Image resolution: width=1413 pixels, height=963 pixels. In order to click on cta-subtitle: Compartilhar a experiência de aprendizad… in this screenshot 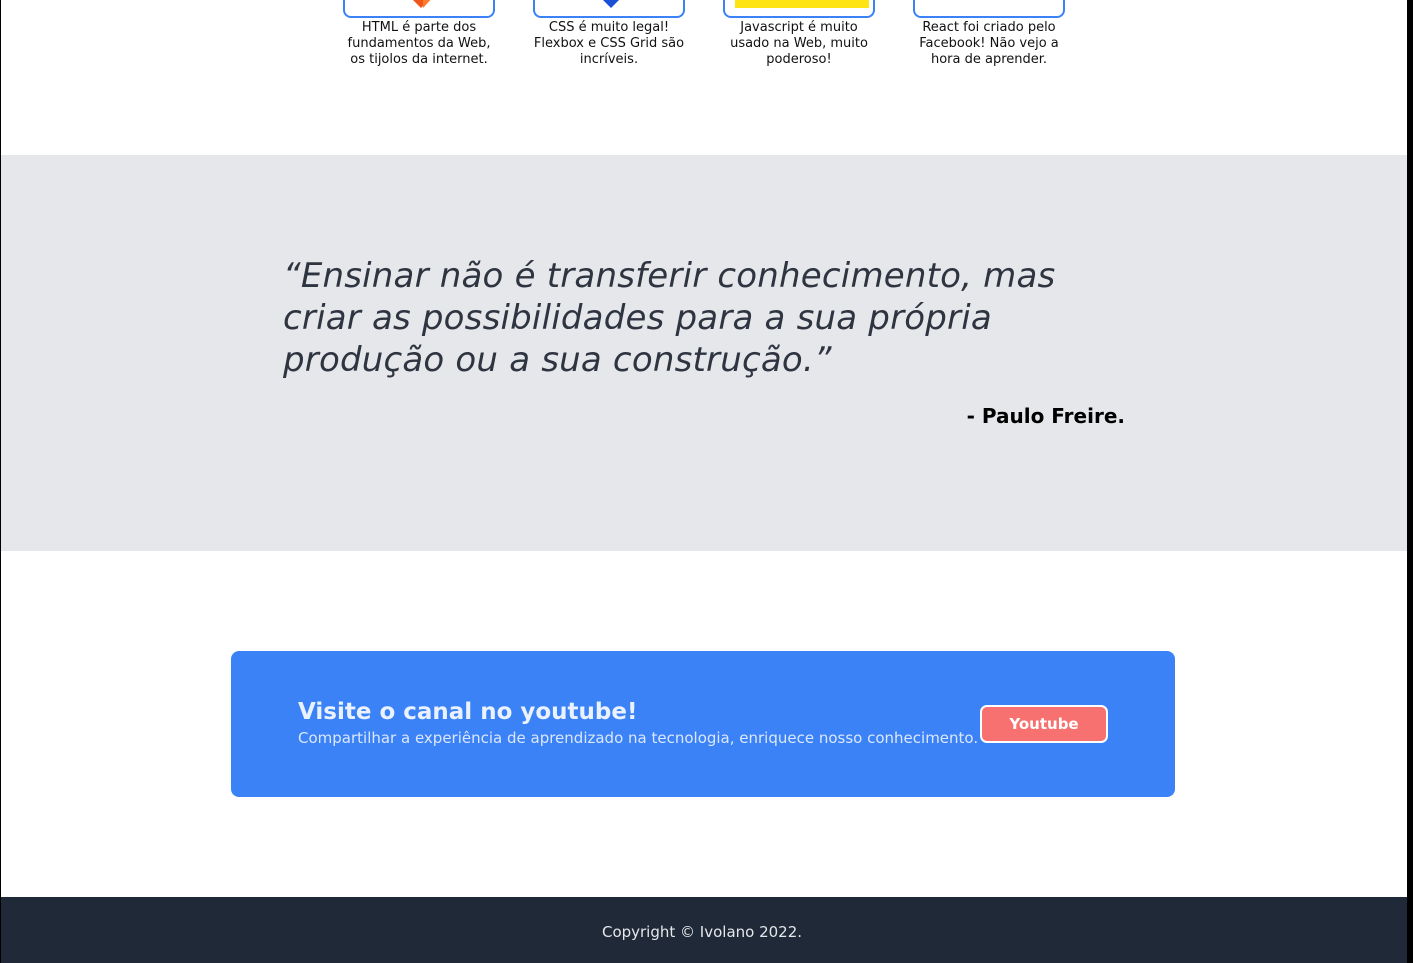, I will do `click(638, 738)`.